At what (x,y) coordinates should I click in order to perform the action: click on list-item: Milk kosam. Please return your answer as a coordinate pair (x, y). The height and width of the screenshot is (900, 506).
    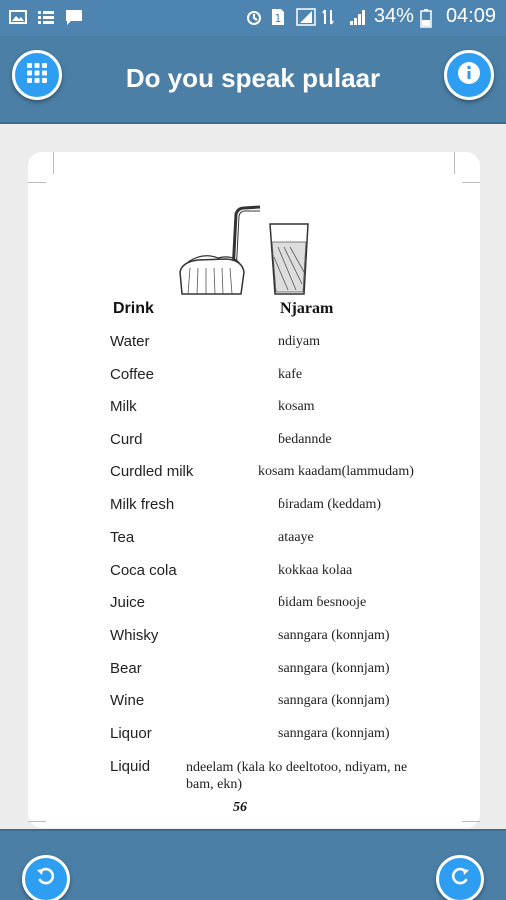
    Looking at the image, I should click on (254, 413).